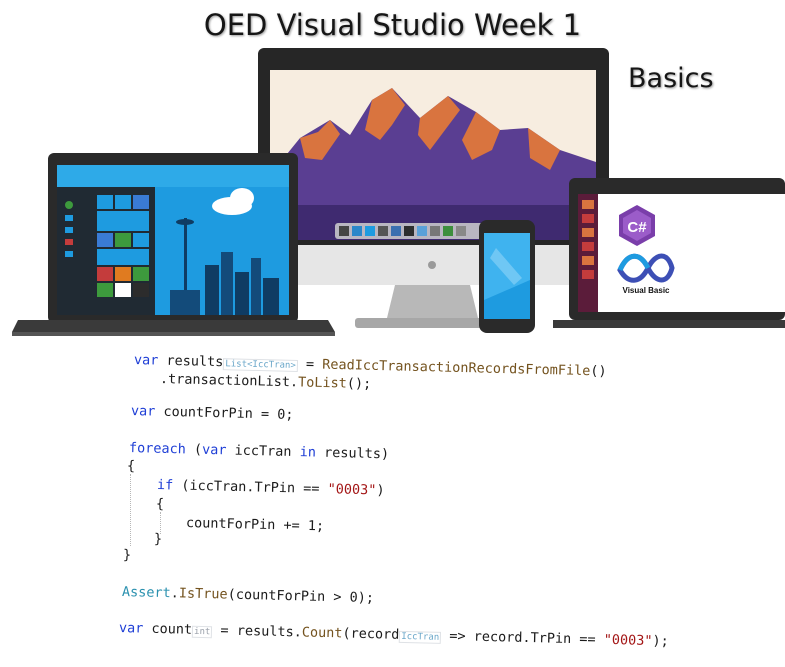  I want to click on windows-laptop, so click(173, 244).